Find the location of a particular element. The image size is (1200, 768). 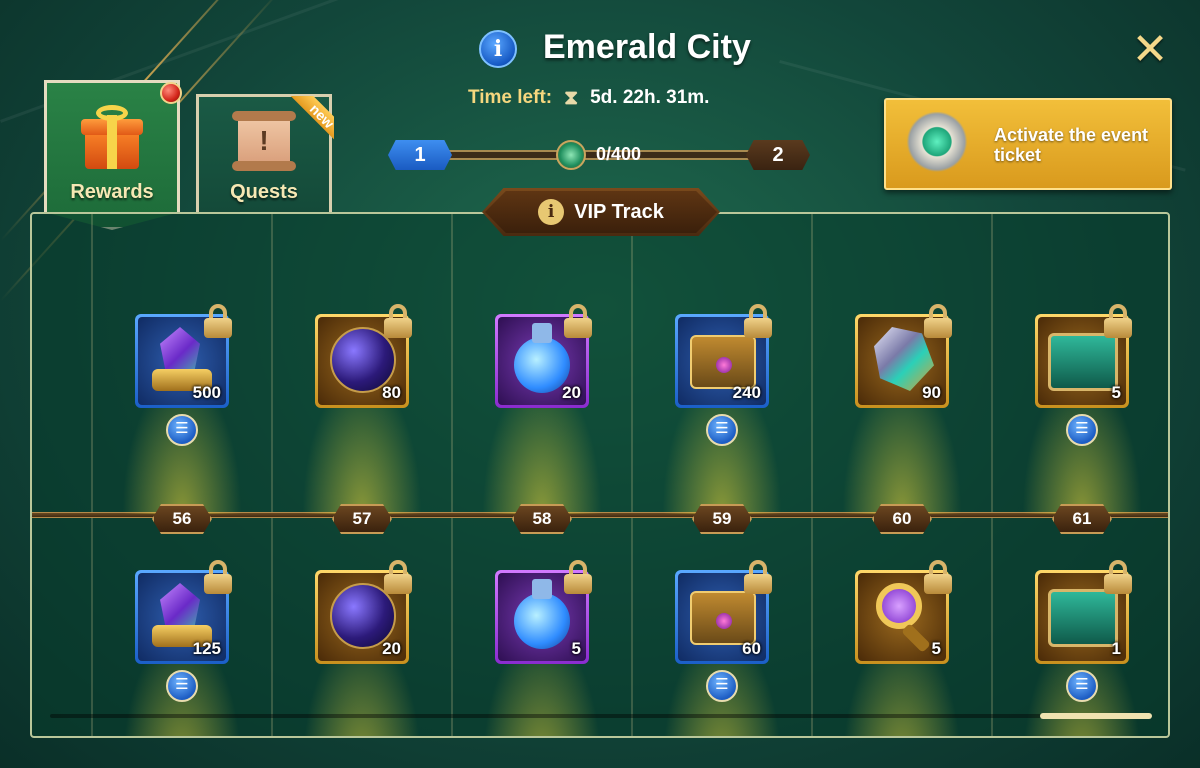

page-title: Emerald City is located at coordinates (647, 47).